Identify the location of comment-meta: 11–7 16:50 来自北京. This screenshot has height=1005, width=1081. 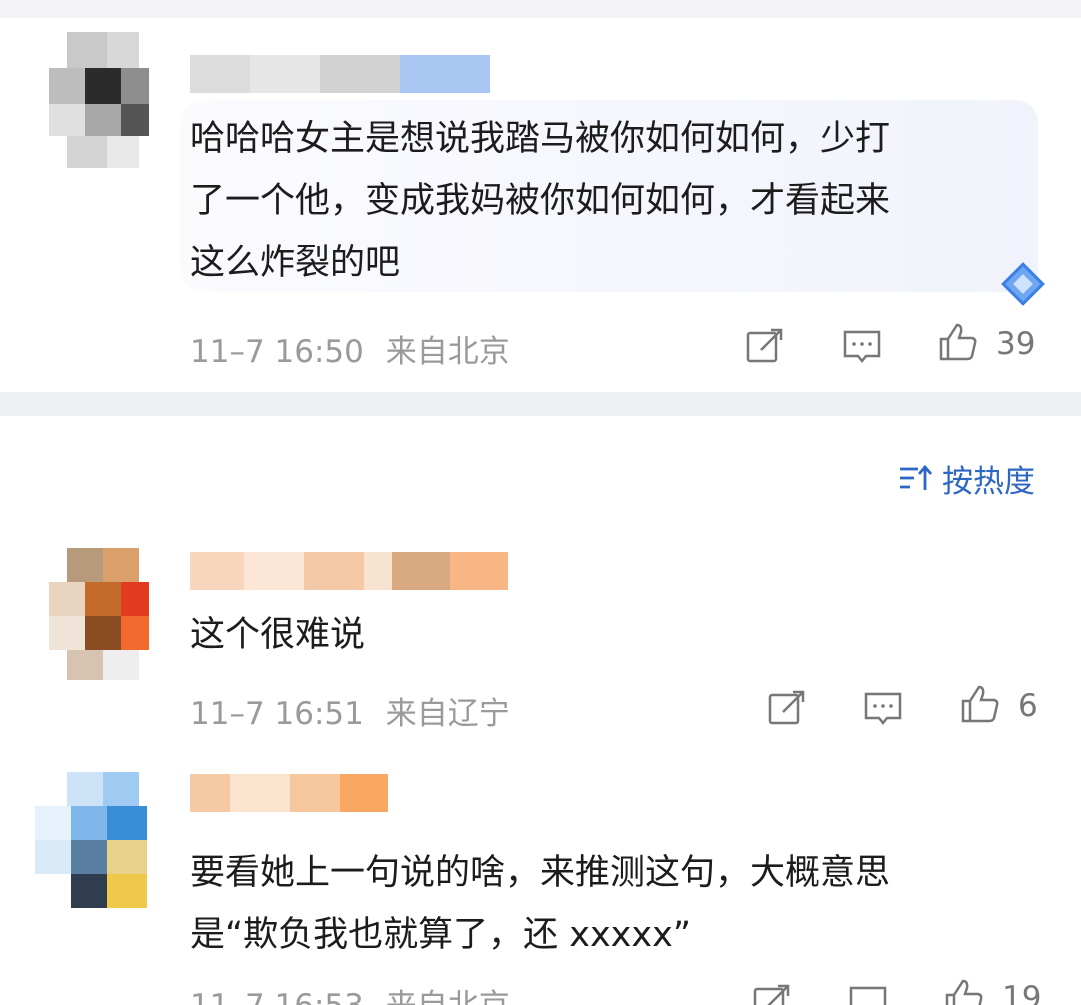
(350, 348).